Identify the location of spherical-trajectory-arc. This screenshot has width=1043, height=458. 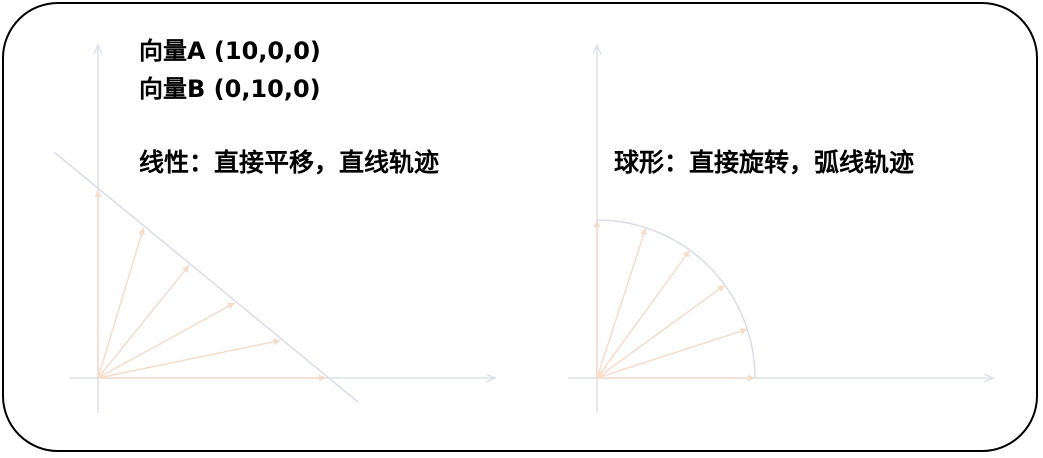
(676, 299).